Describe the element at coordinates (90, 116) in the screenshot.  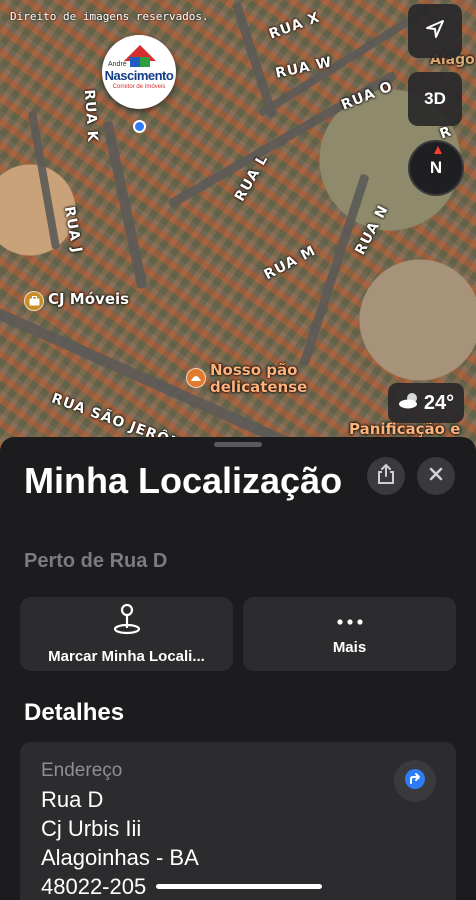
I see `street-label-rua-k: RUA K` at that location.